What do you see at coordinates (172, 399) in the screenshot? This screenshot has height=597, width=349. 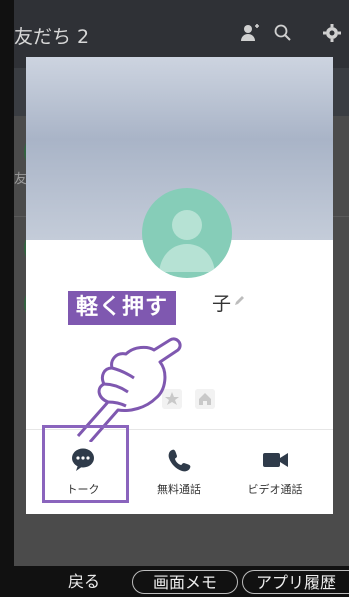 I see `star-icon` at bounding box center [172, 399].